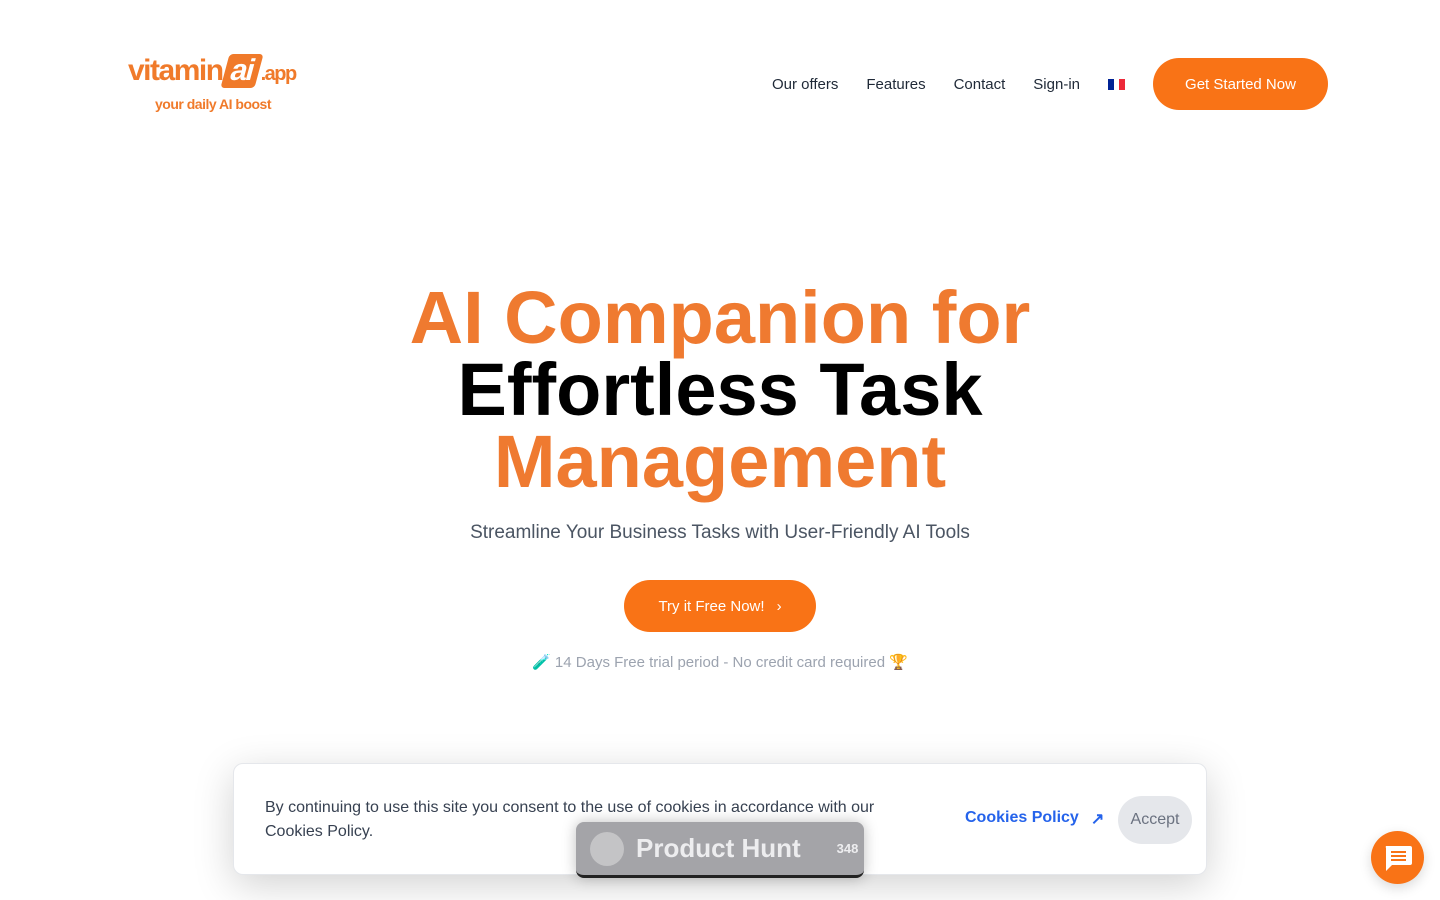  Describe the element at coordinates (720, 606) in the screenshot. I see `try-free-button: Try it Free Now! ›` at that location.